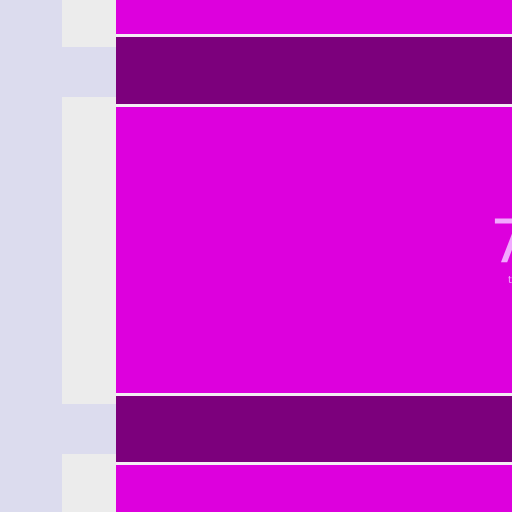  What do you see at coordinates (314, 488) in the screenshot?
I see `bottom-magenta-row` at bounding box center [314, 488].